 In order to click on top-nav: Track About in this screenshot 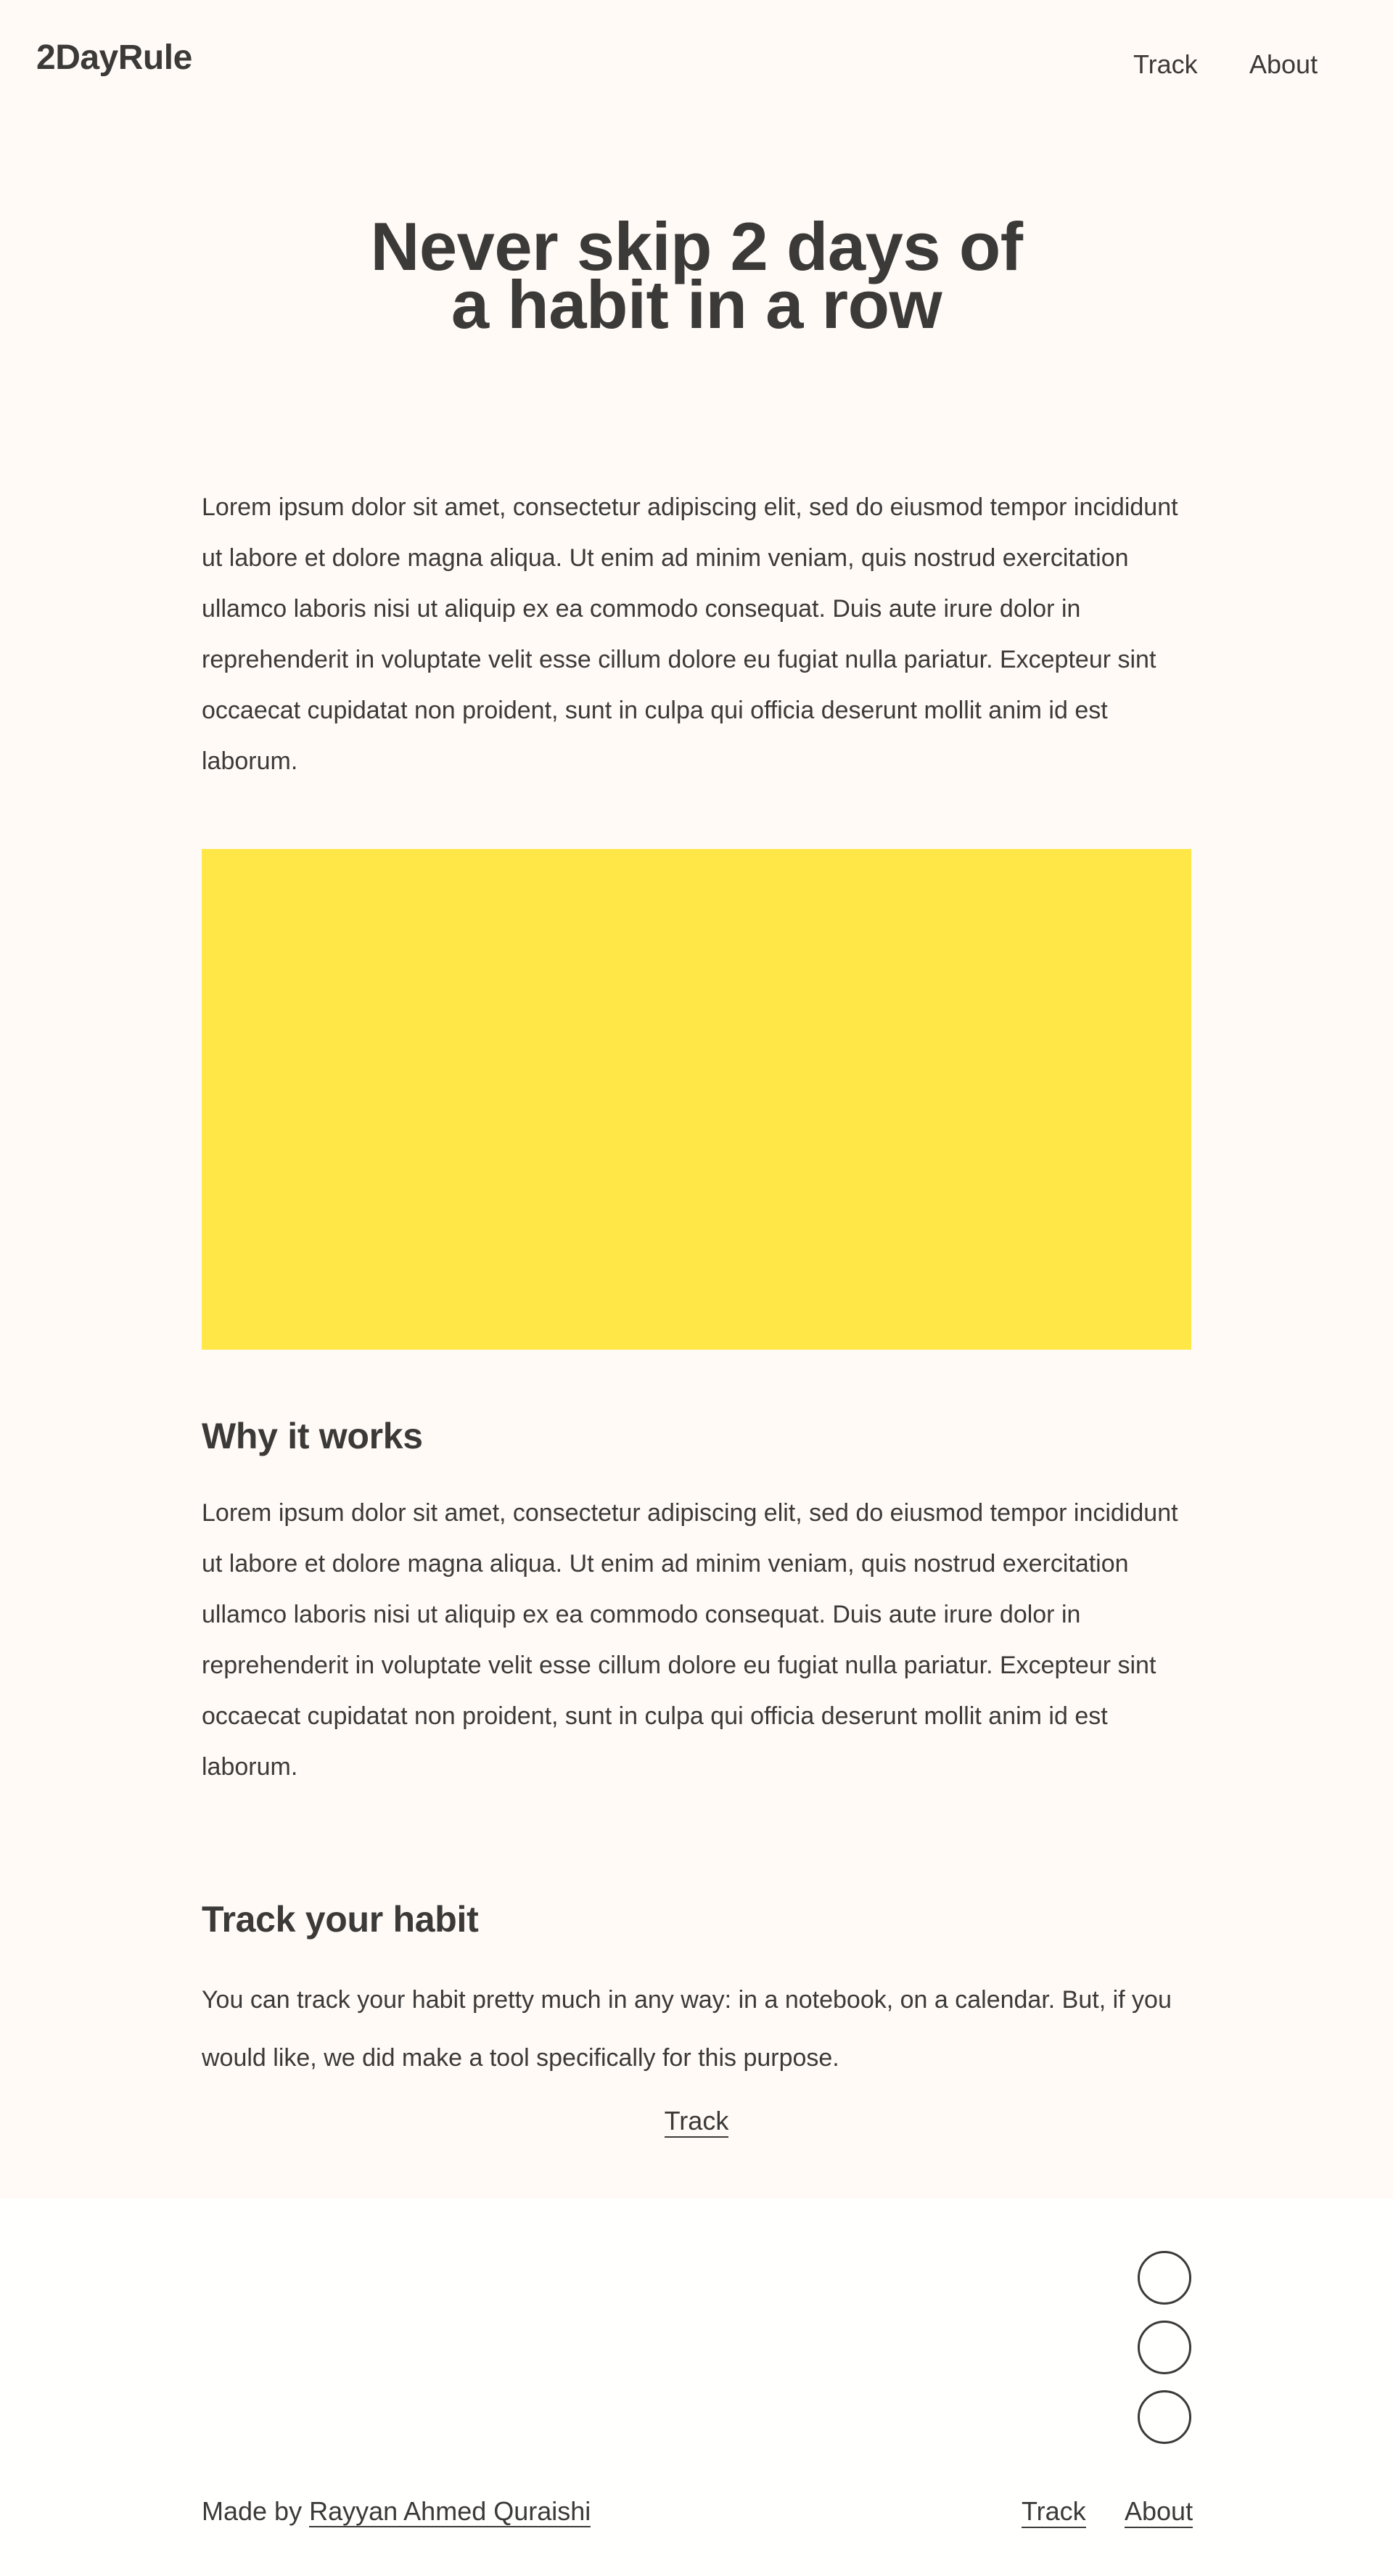, I will do `click(696, 65)`.